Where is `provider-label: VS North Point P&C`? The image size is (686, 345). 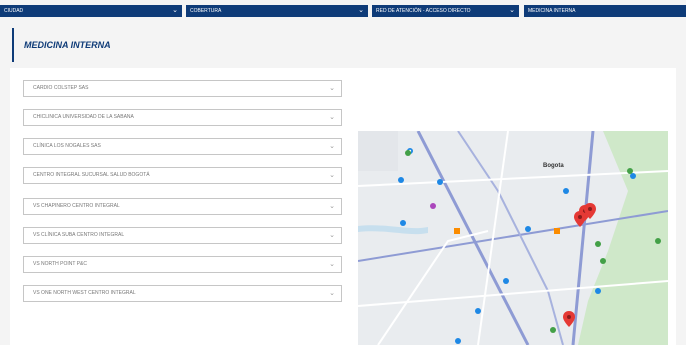
provider-label: VS North Point P&C is located at coordinates (60, 264).